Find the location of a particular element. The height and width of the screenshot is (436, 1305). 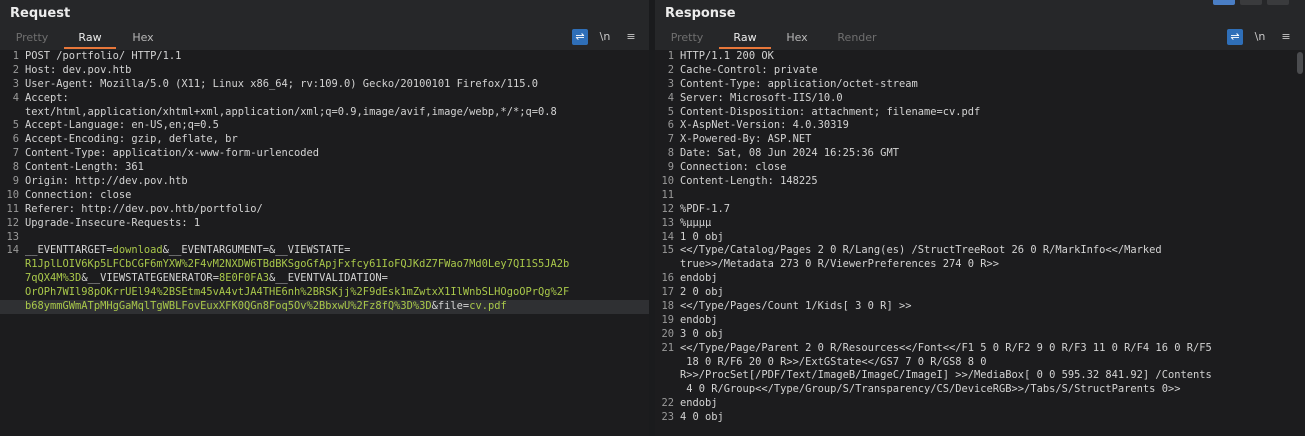

line-text: POST /portfolio/ HTTP/1.1 is located at coordinates (103, 56).